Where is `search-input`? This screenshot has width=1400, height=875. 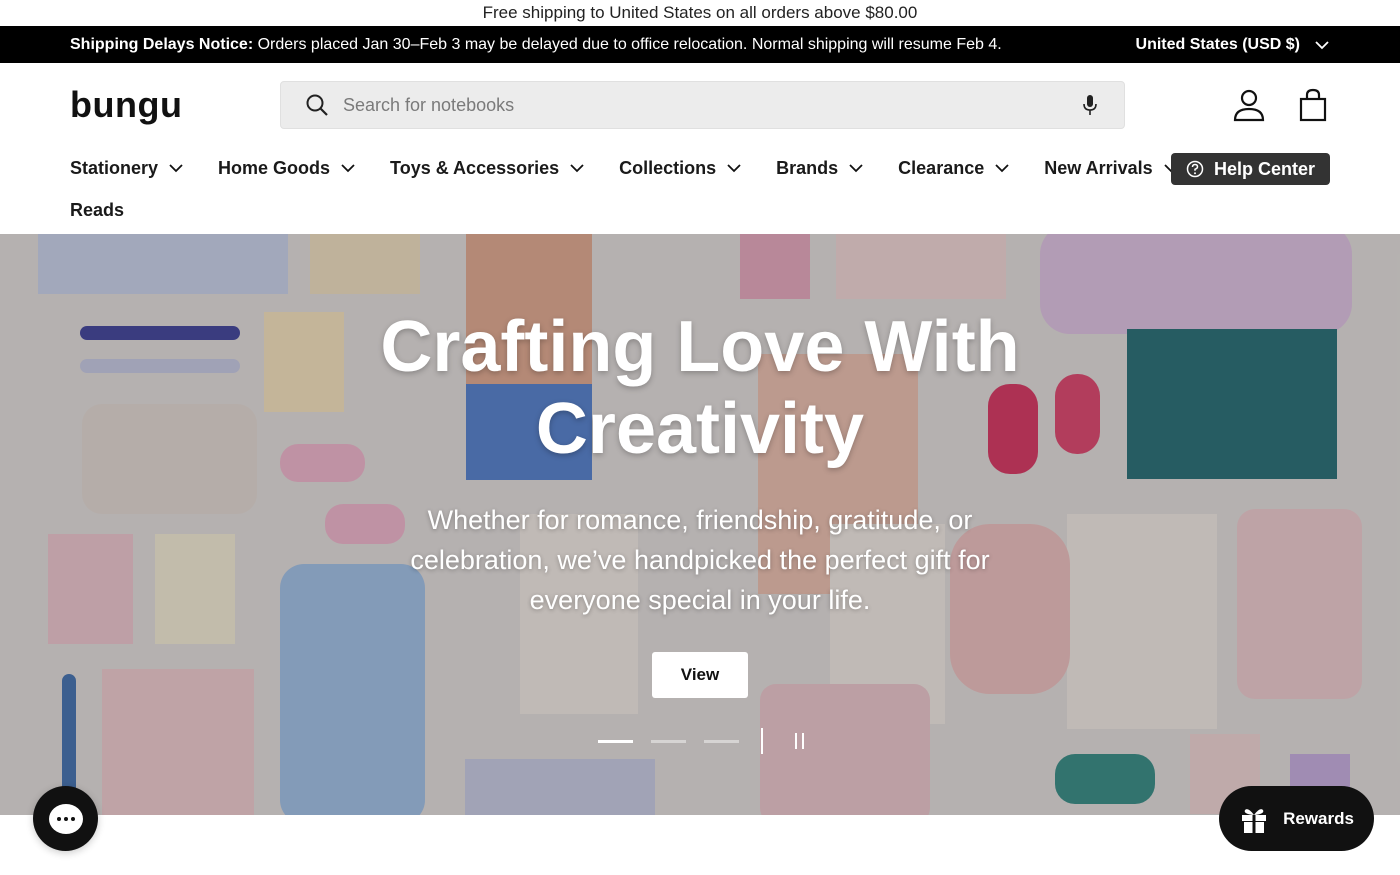
search-input is located at coordinates (704, 105).